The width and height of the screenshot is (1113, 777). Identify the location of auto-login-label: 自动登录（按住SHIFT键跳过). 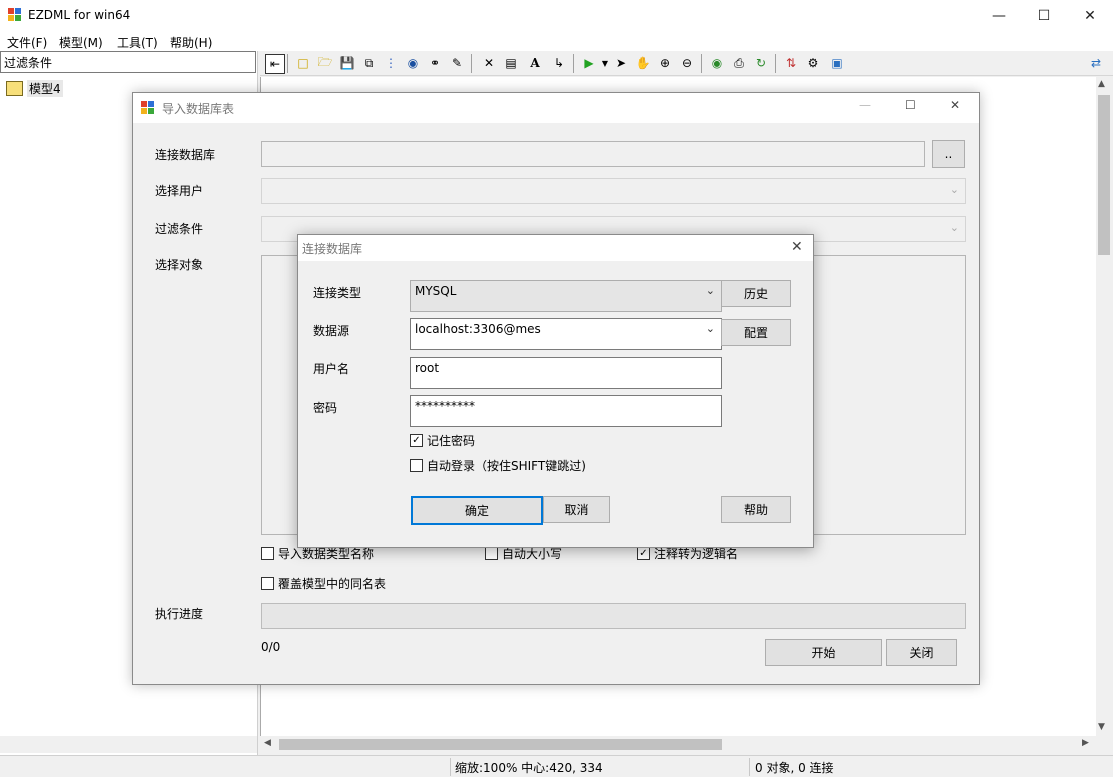
(506, 466).